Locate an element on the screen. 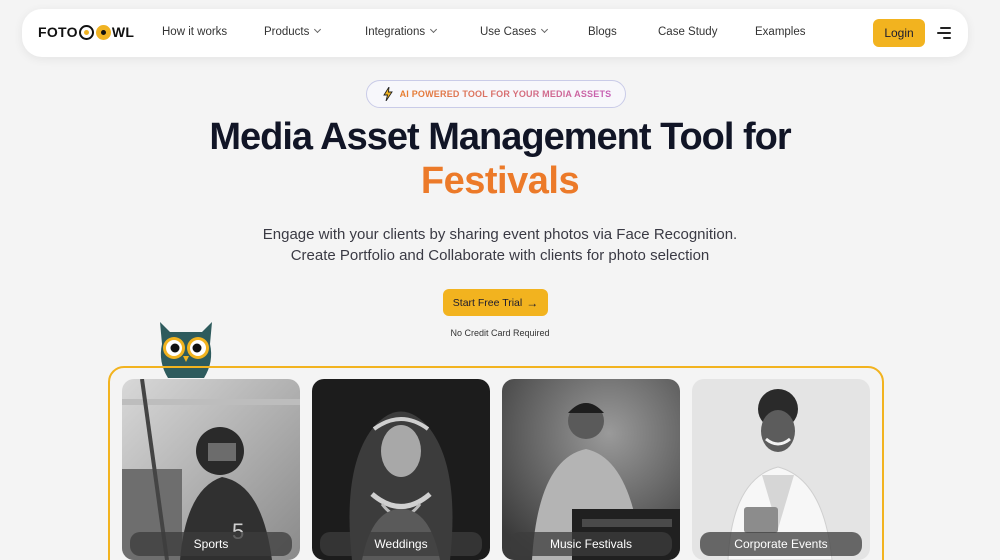 This screenshot has width=1000, height=560. nav-label: Products is located at coordinates (287, 32).